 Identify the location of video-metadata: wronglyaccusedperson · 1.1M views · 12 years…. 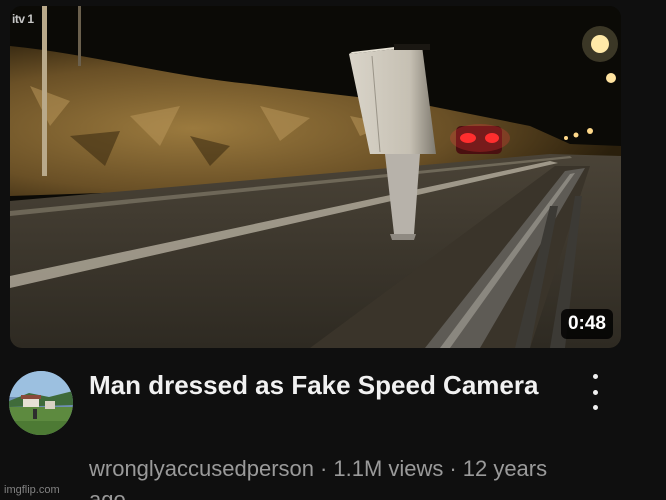
(324, 476).